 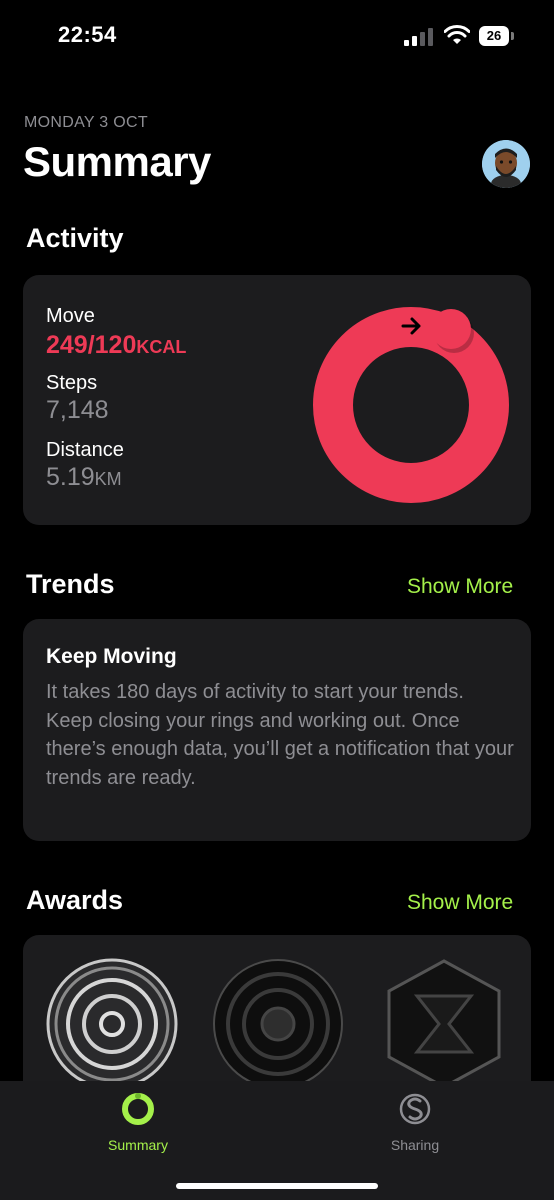 I want to click on tab-summary: Summary, so click(x=138, y=1123).